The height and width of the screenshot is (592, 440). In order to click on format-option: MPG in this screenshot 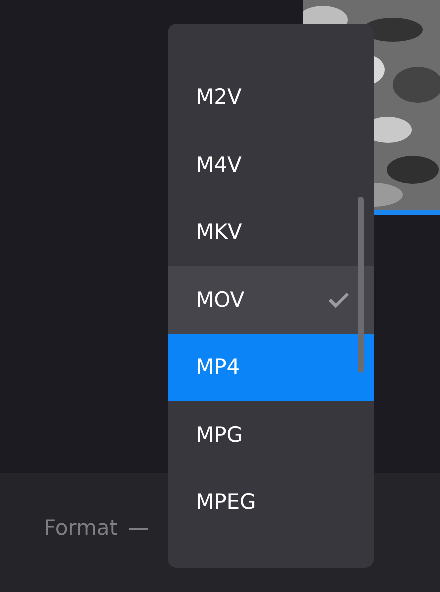, I will do `click(271, 434)`.